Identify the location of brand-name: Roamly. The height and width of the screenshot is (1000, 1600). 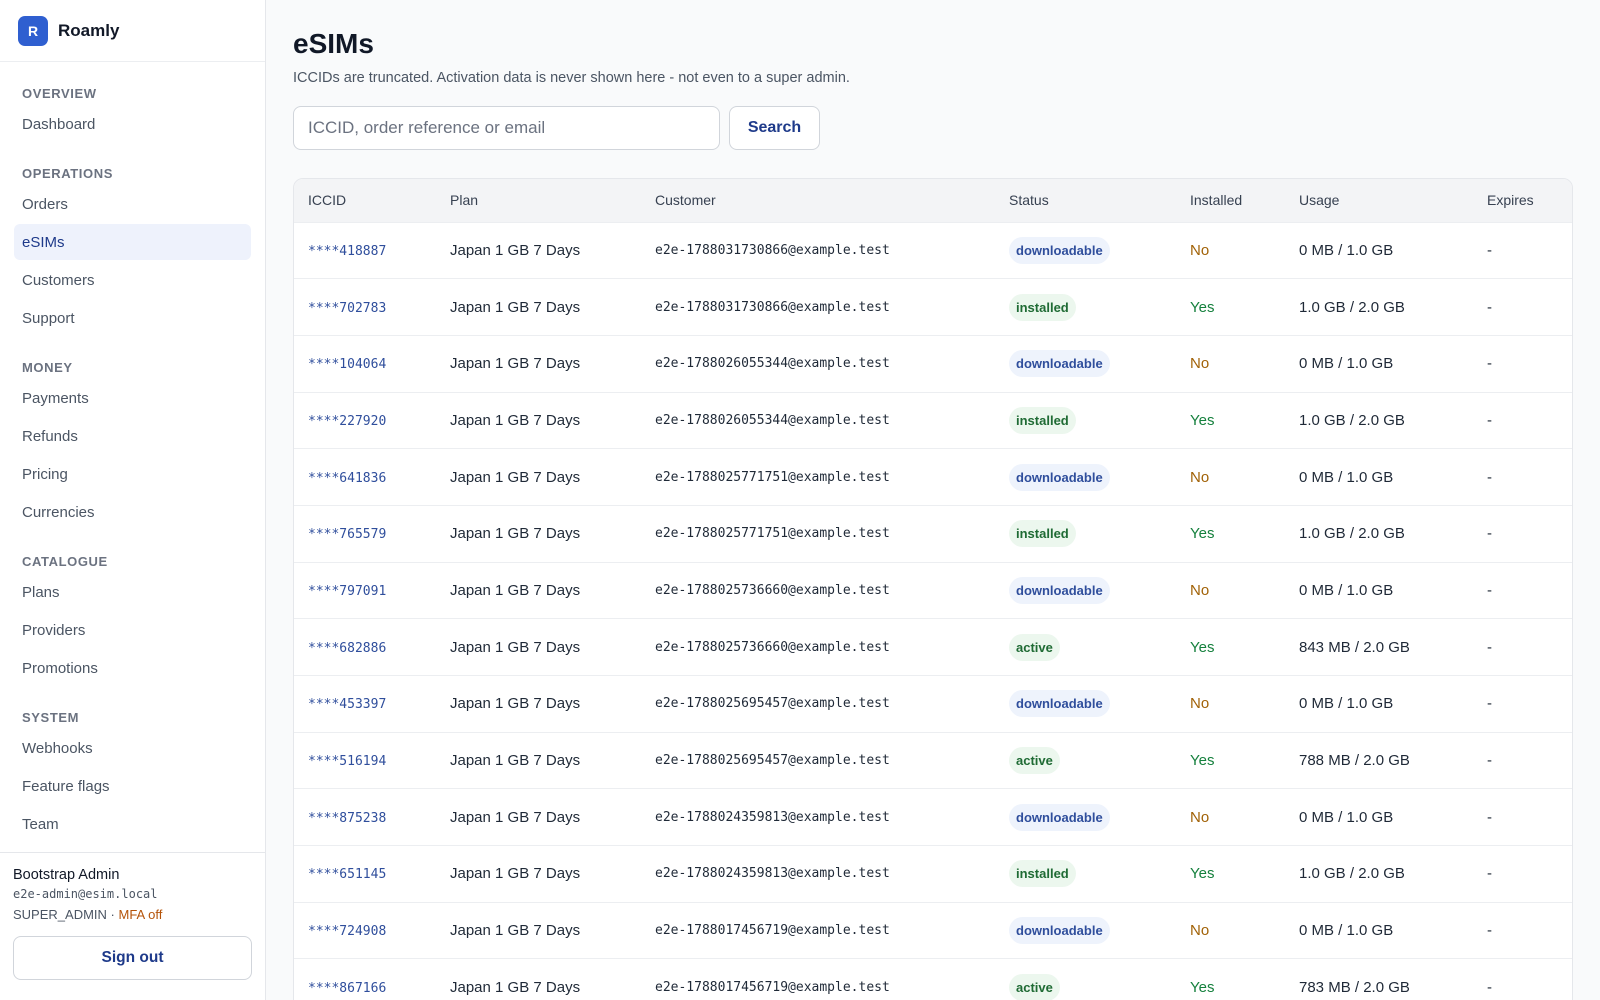
(89, 30).